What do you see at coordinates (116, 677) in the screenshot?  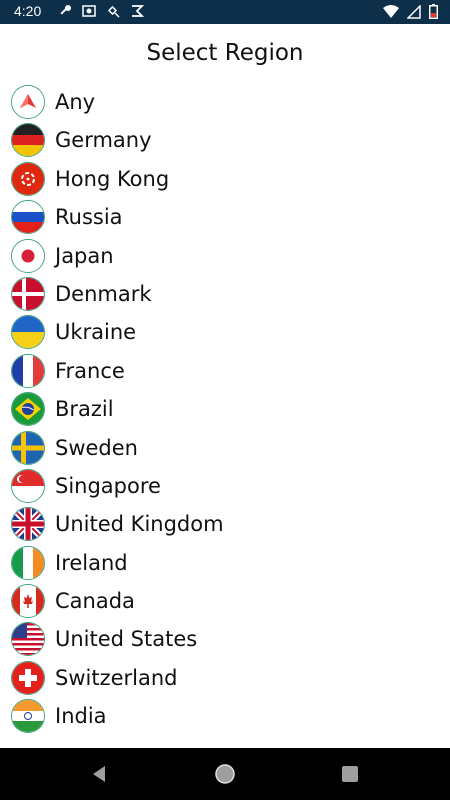 I see `region-name: Switzerland` at bounding box center [116, 677].